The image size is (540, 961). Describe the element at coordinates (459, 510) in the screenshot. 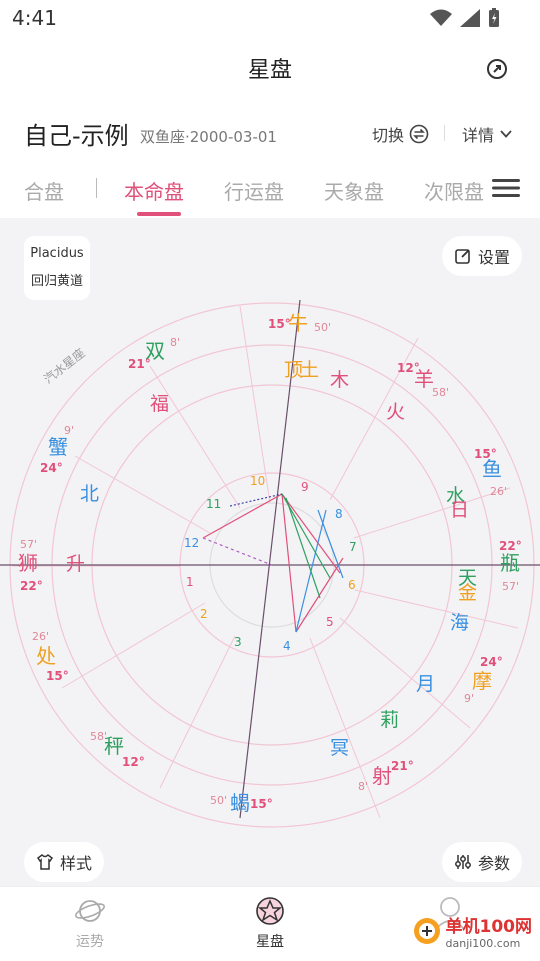

I see `svg-text: 日` at that location.